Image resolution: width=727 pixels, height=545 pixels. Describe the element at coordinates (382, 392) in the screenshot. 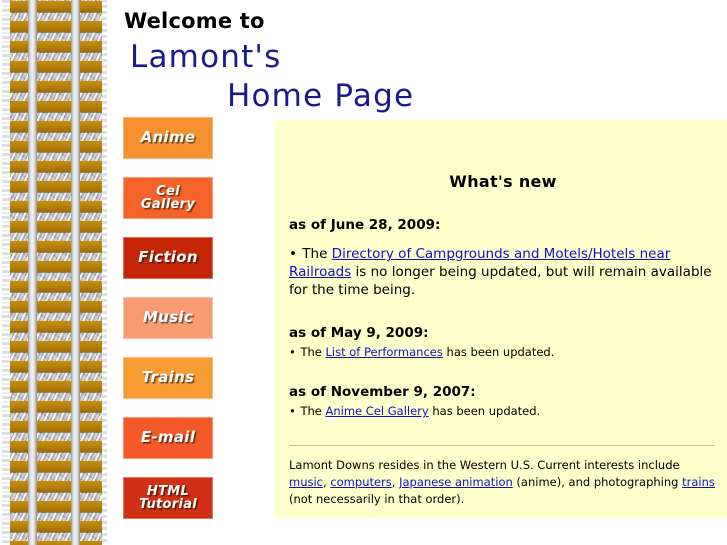

I see `update-date-3: as of November 9, 2007:` at that location.